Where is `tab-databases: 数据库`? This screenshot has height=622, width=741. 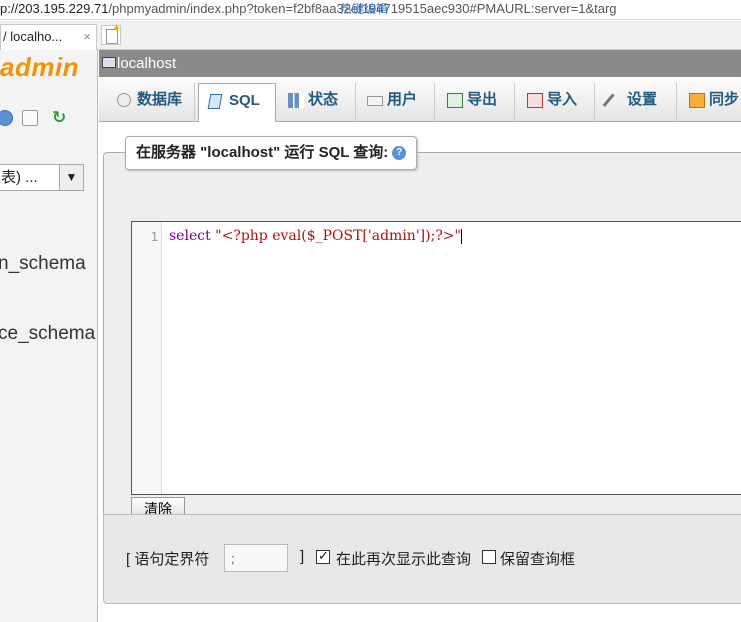 tab-databases: 数据库 is located at coordinates (151, 102).